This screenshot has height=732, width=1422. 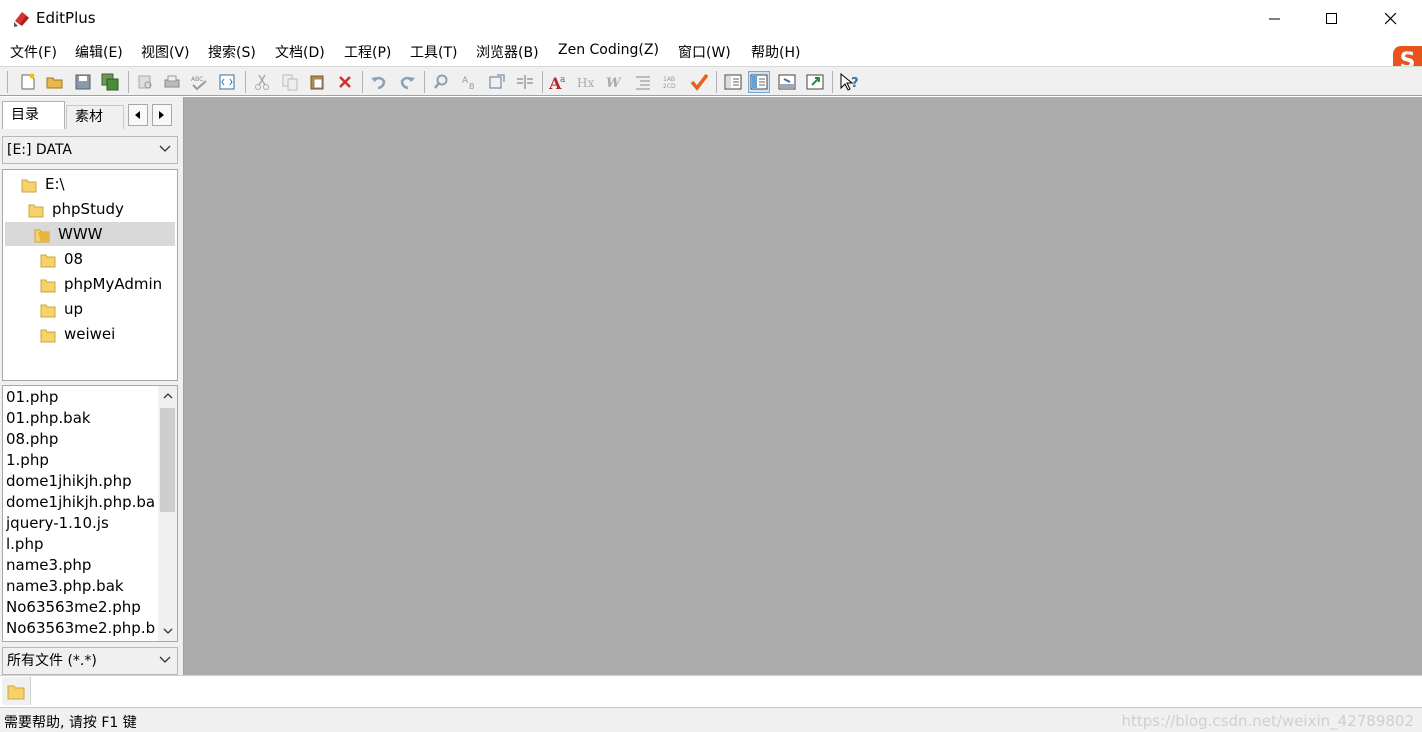 I want to click on menu-tools: 工具(T), so click(x=433, y=52).